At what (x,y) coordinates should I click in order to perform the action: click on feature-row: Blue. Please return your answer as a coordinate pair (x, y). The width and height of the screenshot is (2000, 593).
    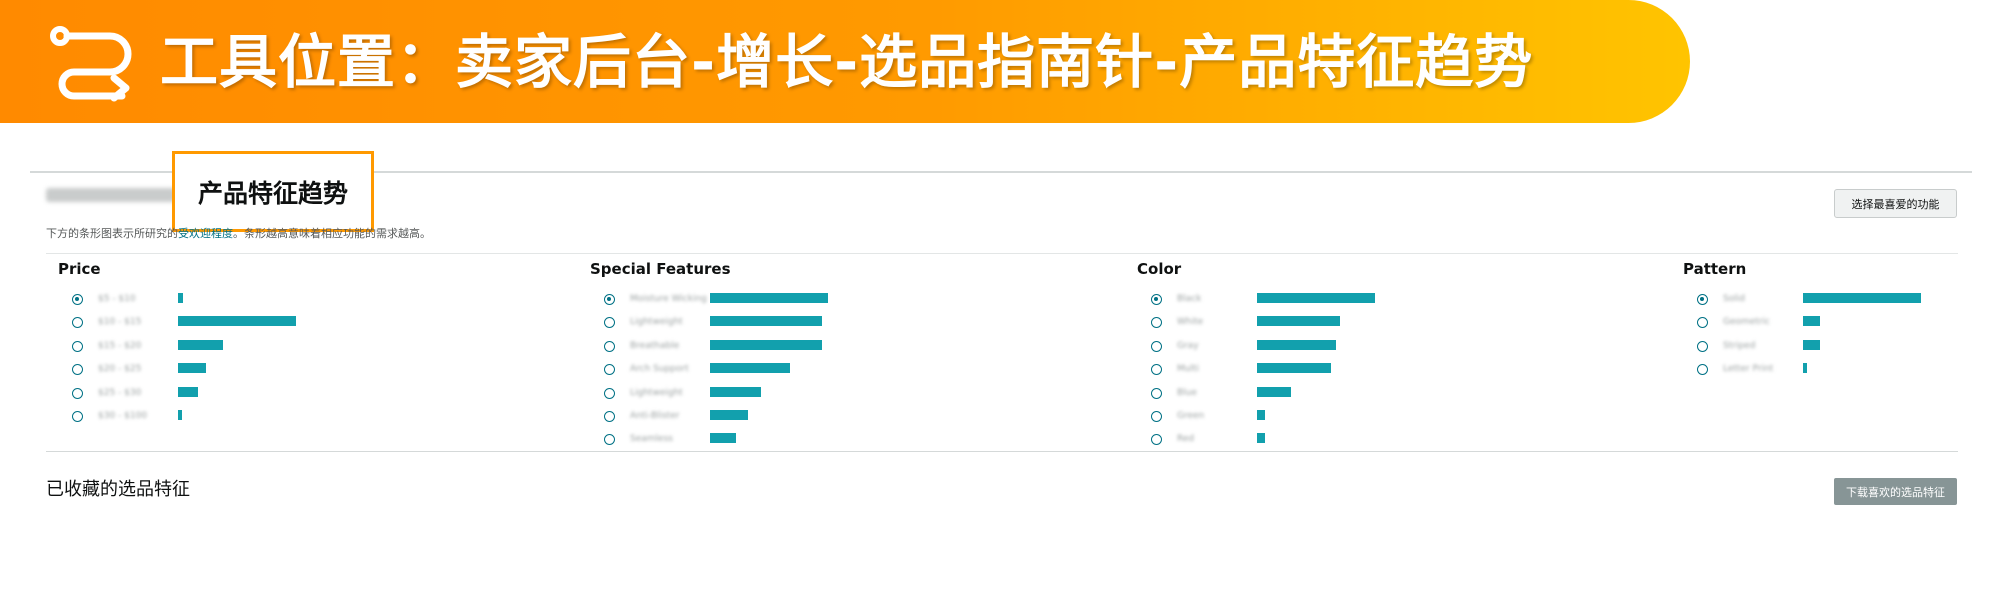
    Looking at the image, I should click on (1337, 395).